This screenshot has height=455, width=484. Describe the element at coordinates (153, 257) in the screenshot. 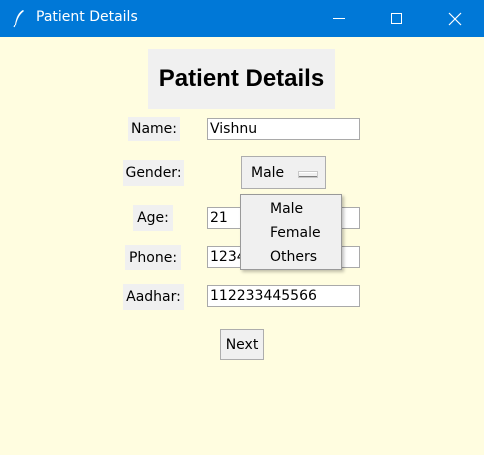

I see `phone-label: Phone:` at that location.